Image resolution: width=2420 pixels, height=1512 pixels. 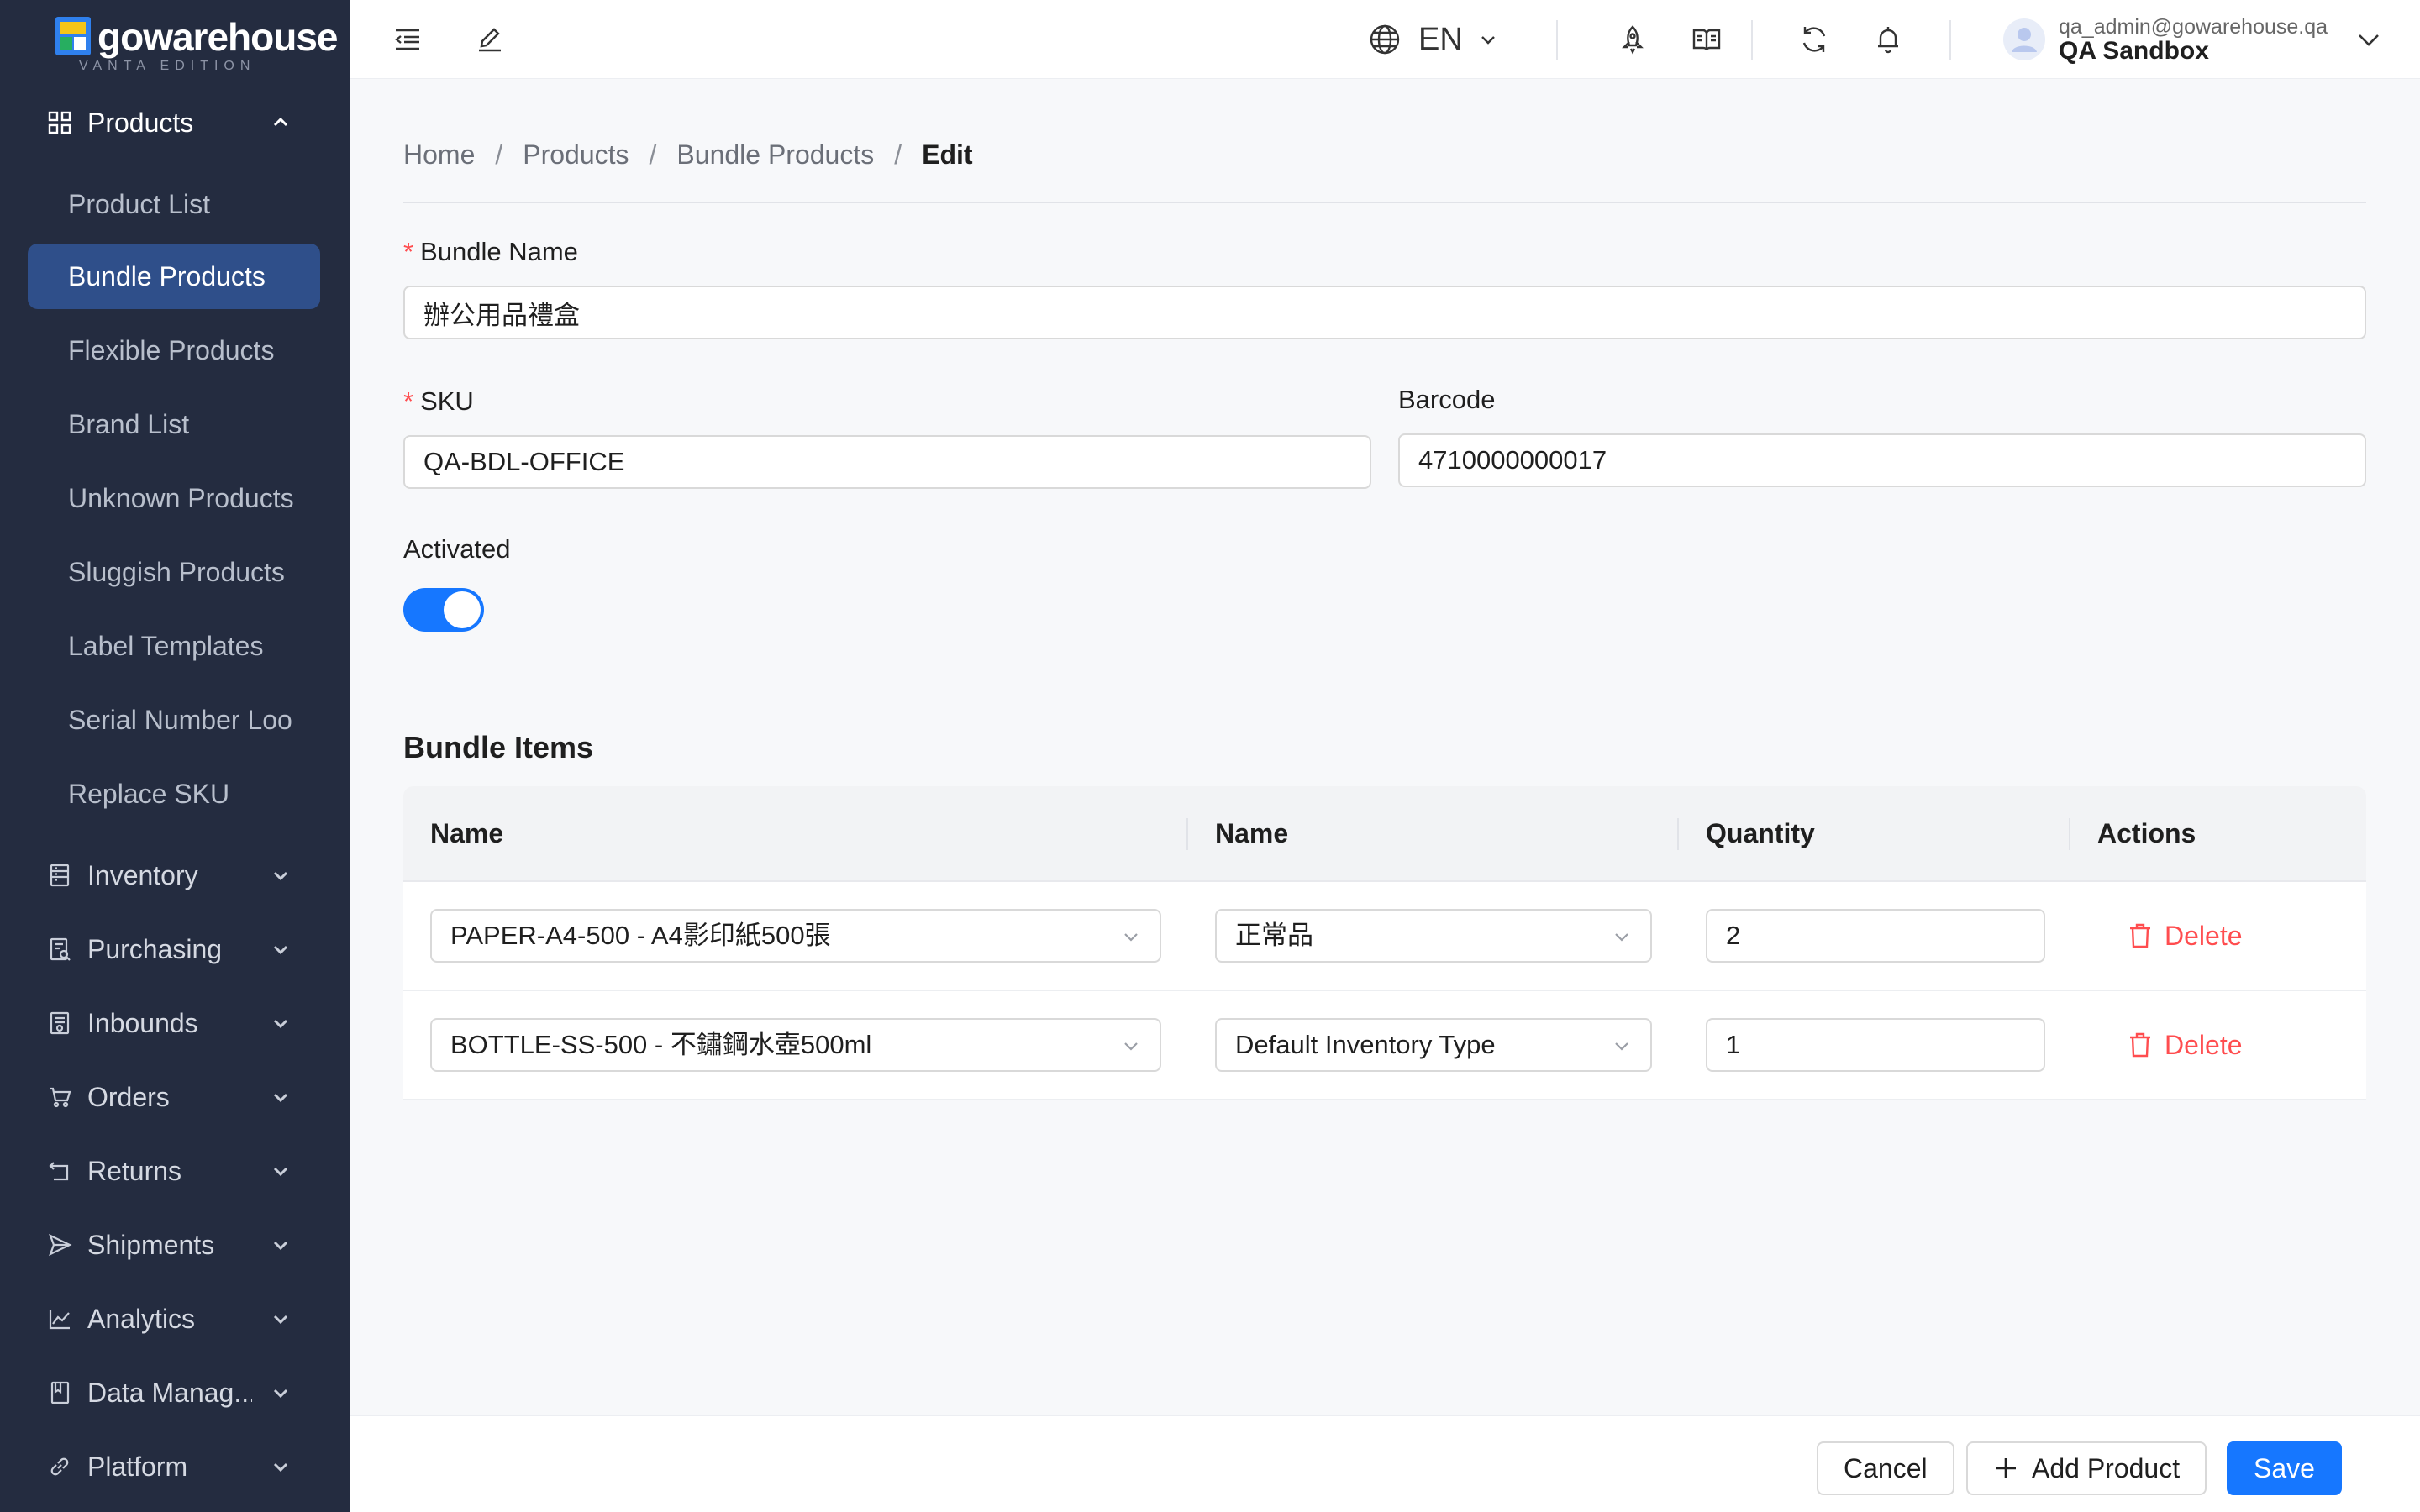 What do you see at coordinates (1252, 833) in the screenshot?
I see `column-header-inventory-type: Name` at bounding box center [1252, 833].